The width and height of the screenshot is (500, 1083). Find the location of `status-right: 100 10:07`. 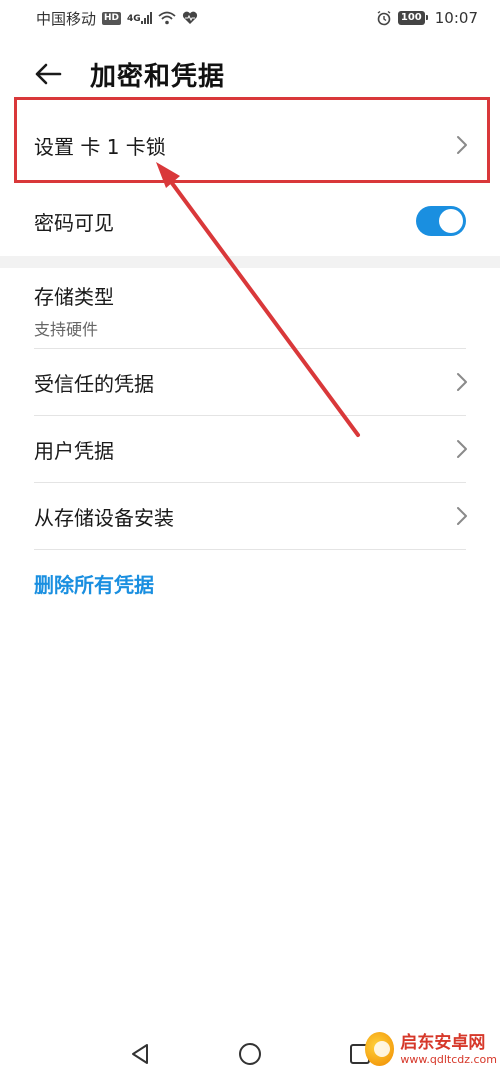

status-right: 100 10:07 is located at coordinates (427, 18).